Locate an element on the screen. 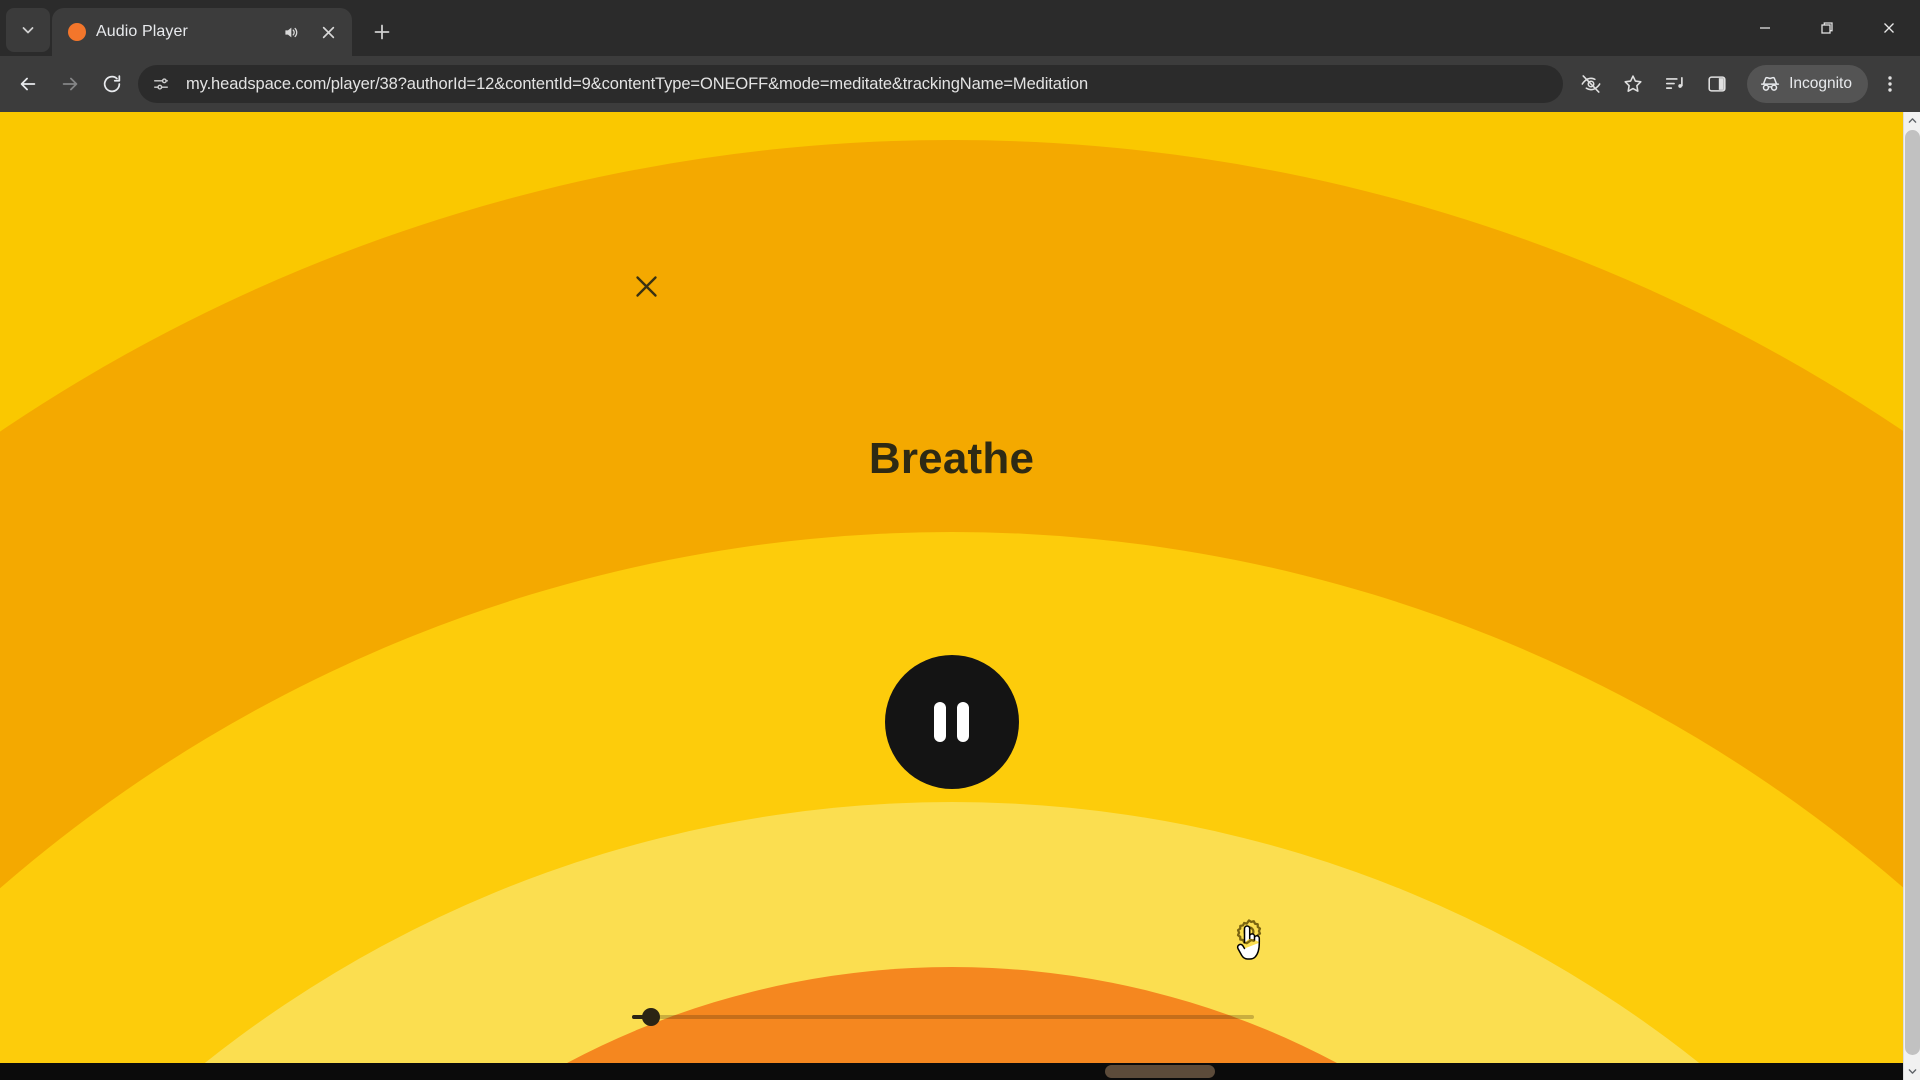  minimize-button is located at coordinates (1765, 28).